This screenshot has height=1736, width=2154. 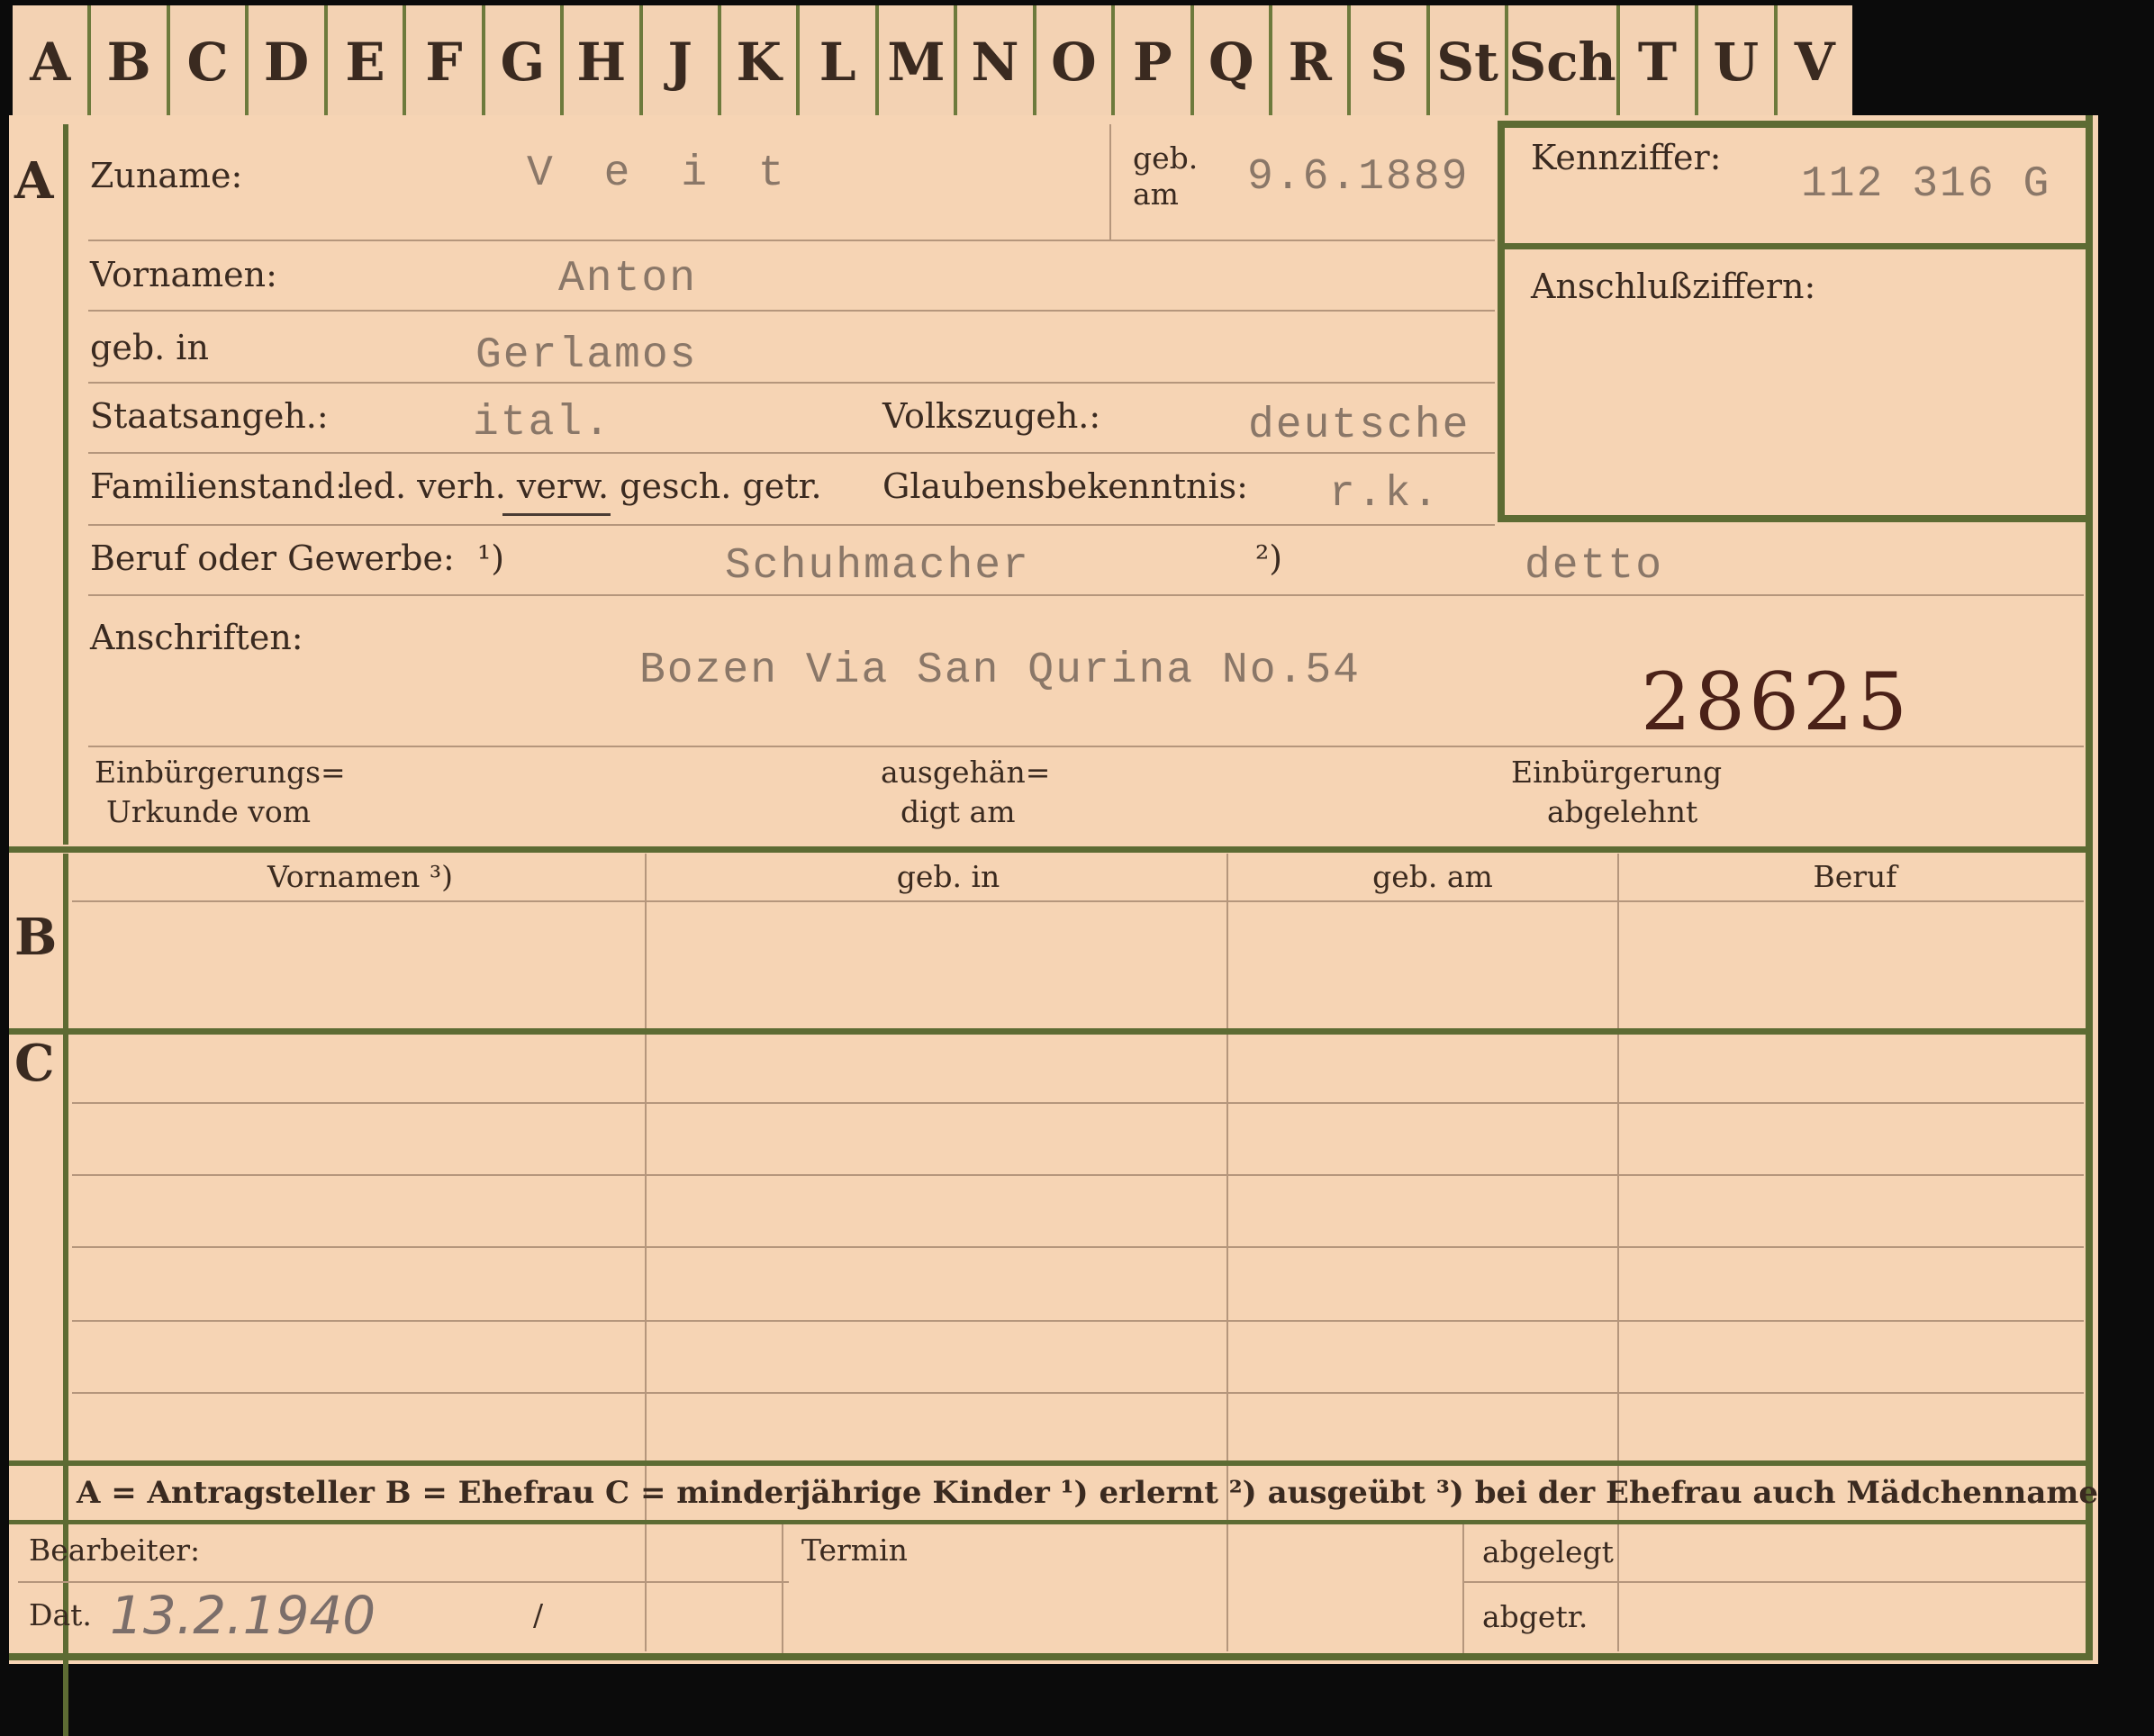 I want to click on table-b-header-geb-am: geb. am, so click(x=1432, y=876).